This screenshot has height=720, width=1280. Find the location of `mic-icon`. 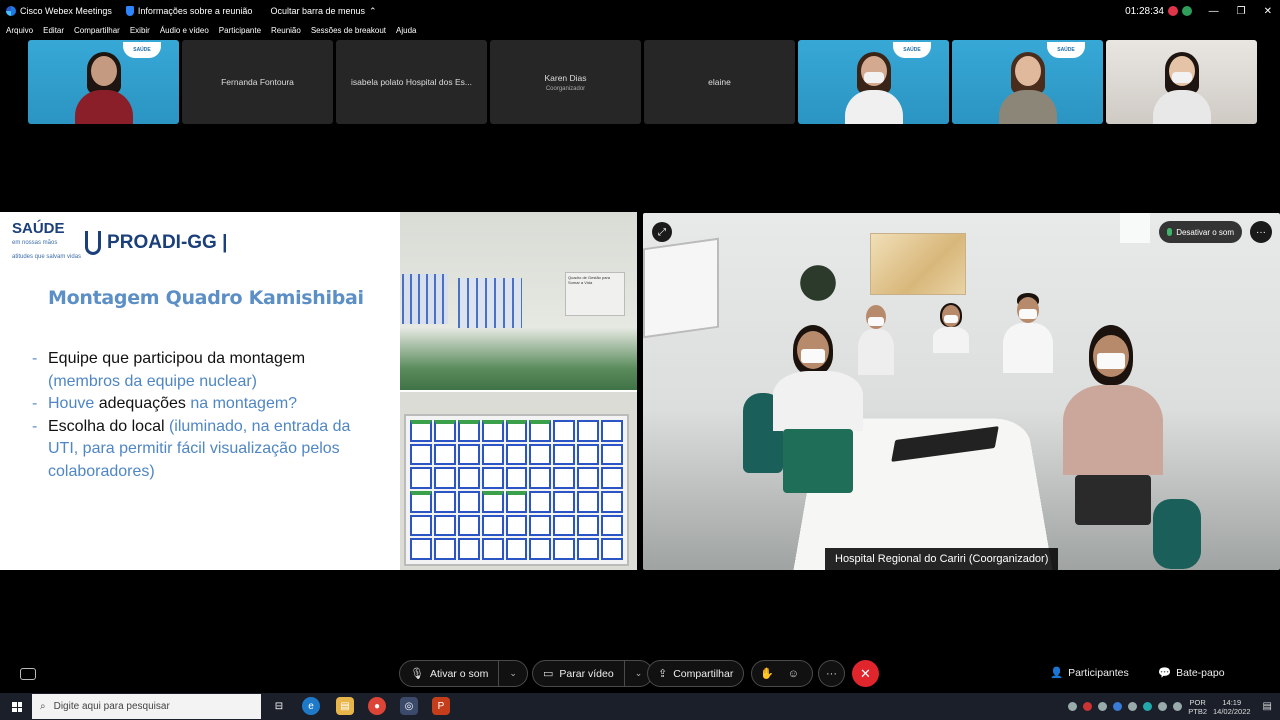

mic-icon is located at coordinates (1170, 232).